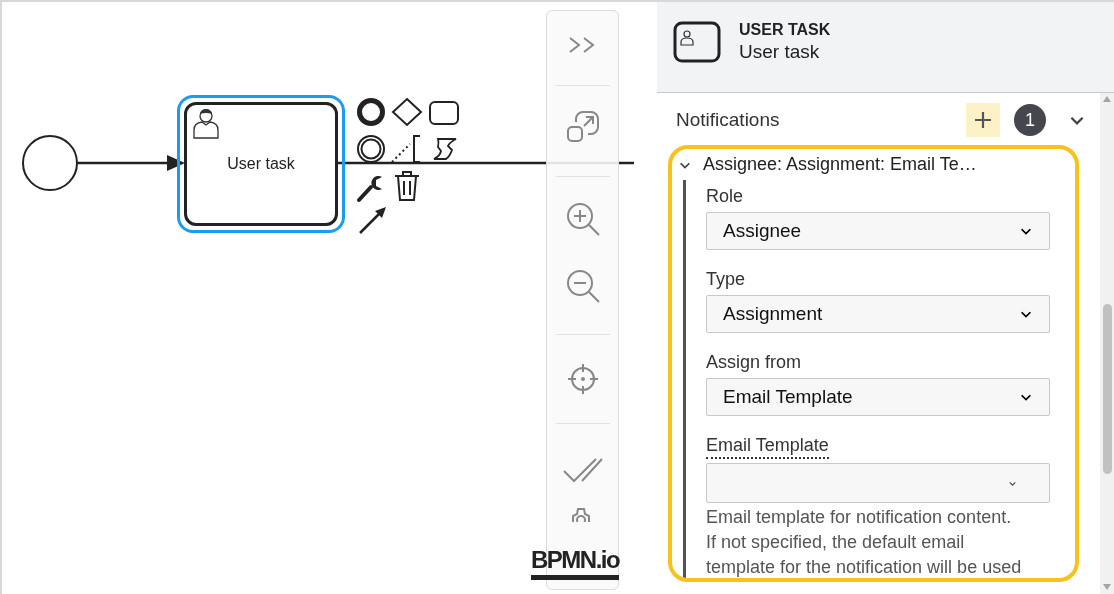 The height and width of the screenshot is (594, 1114). I want to click on resize-icon, so click(582, 127).